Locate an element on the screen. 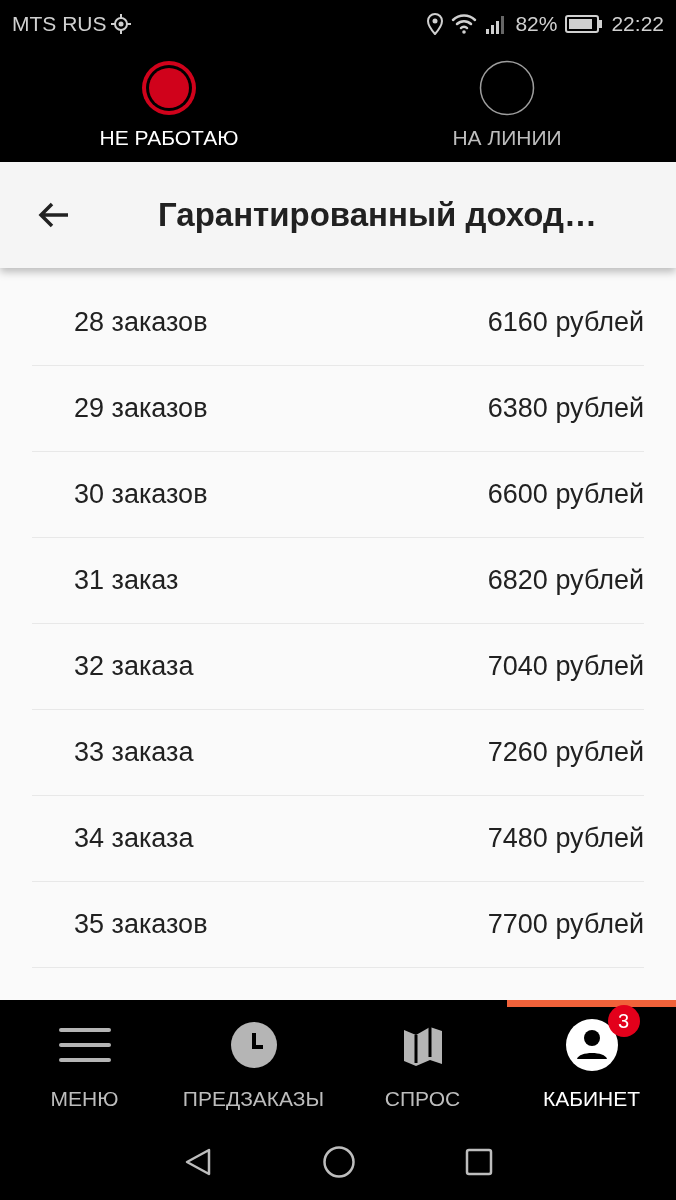 The width and height of the screenshot is (676, 1200). orders-count: 35 заказов is located at coordinates (141, 925).